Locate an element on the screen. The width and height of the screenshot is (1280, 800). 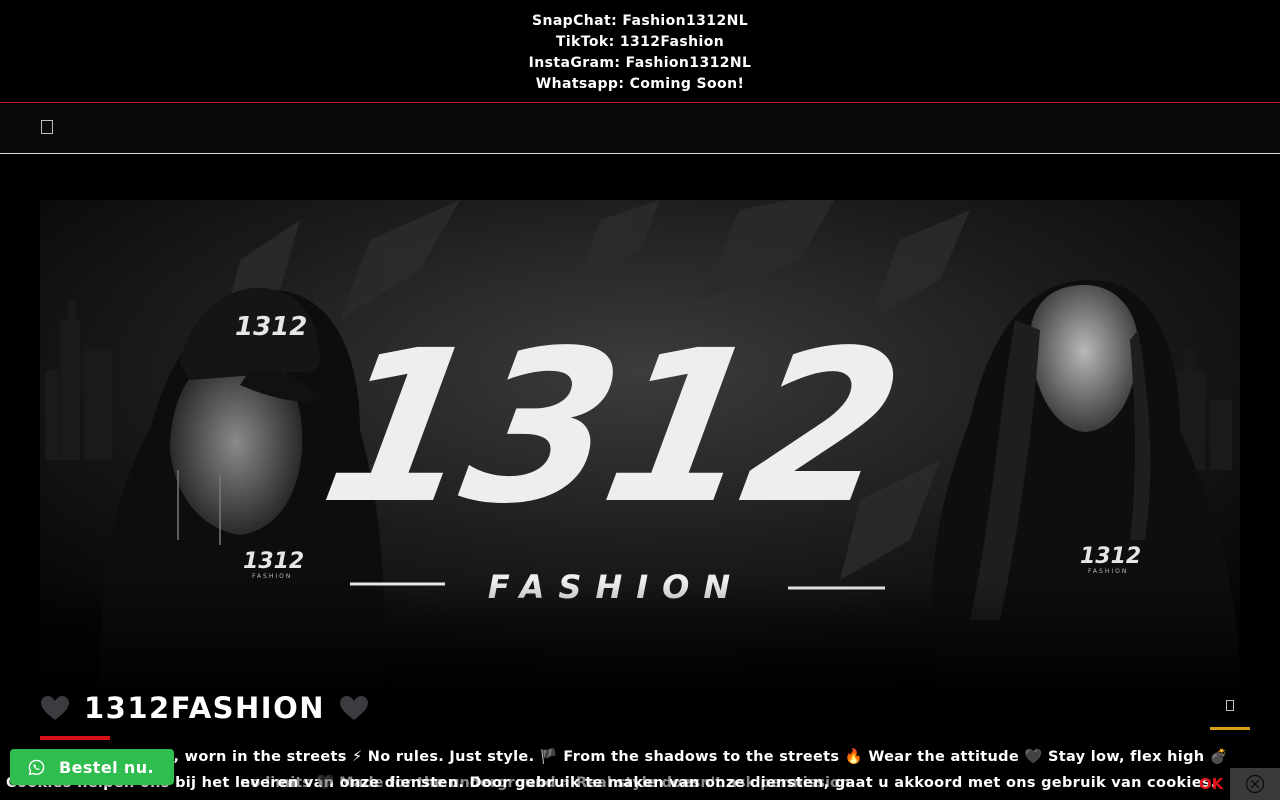
tiktok-info: TikTok: 1312Fashion is located at coordinates (640, 42).